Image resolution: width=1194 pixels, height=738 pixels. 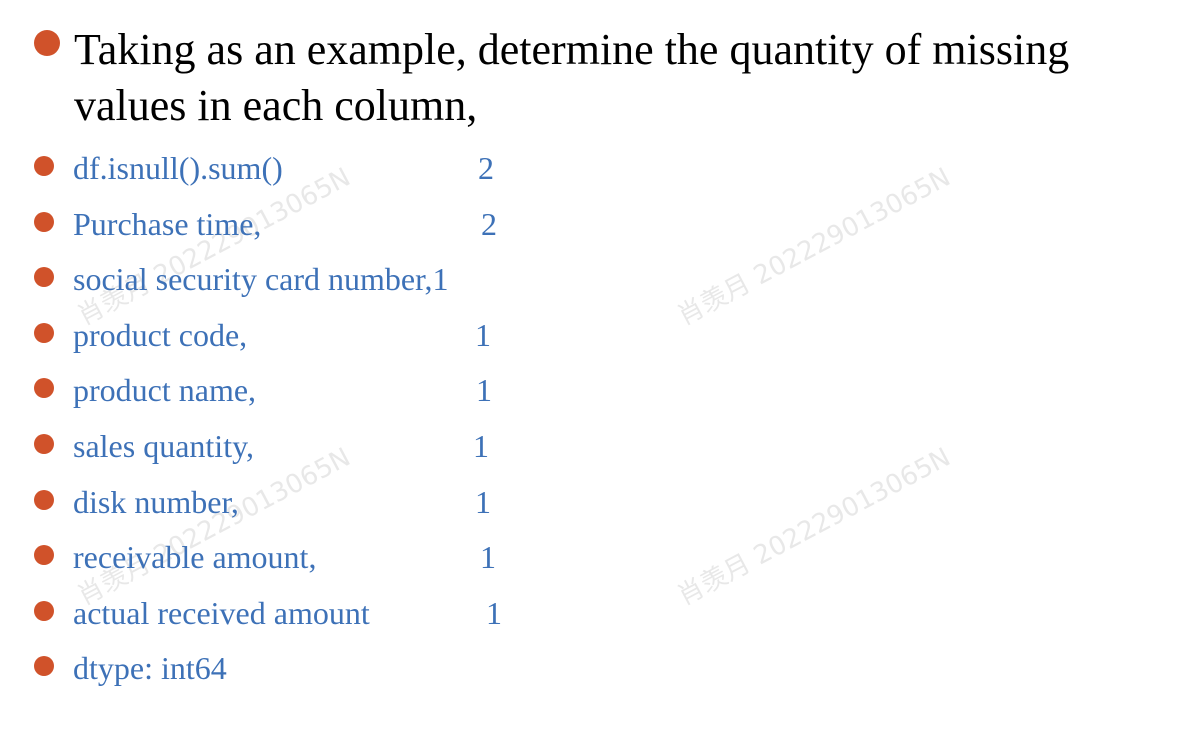 I want to click on item-label: dtype: int64, so click(x=150, y=668).